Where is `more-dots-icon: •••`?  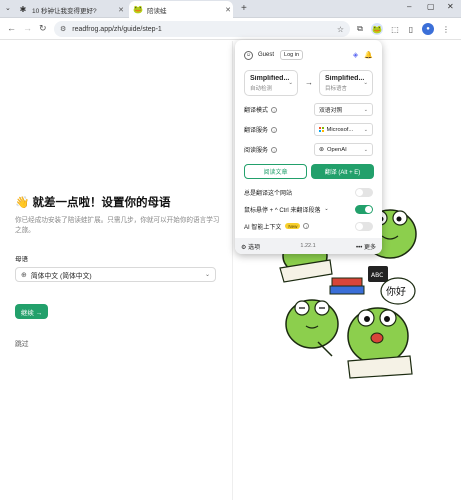 more-dots-icon: ••• is located at coordinates (359, 247).